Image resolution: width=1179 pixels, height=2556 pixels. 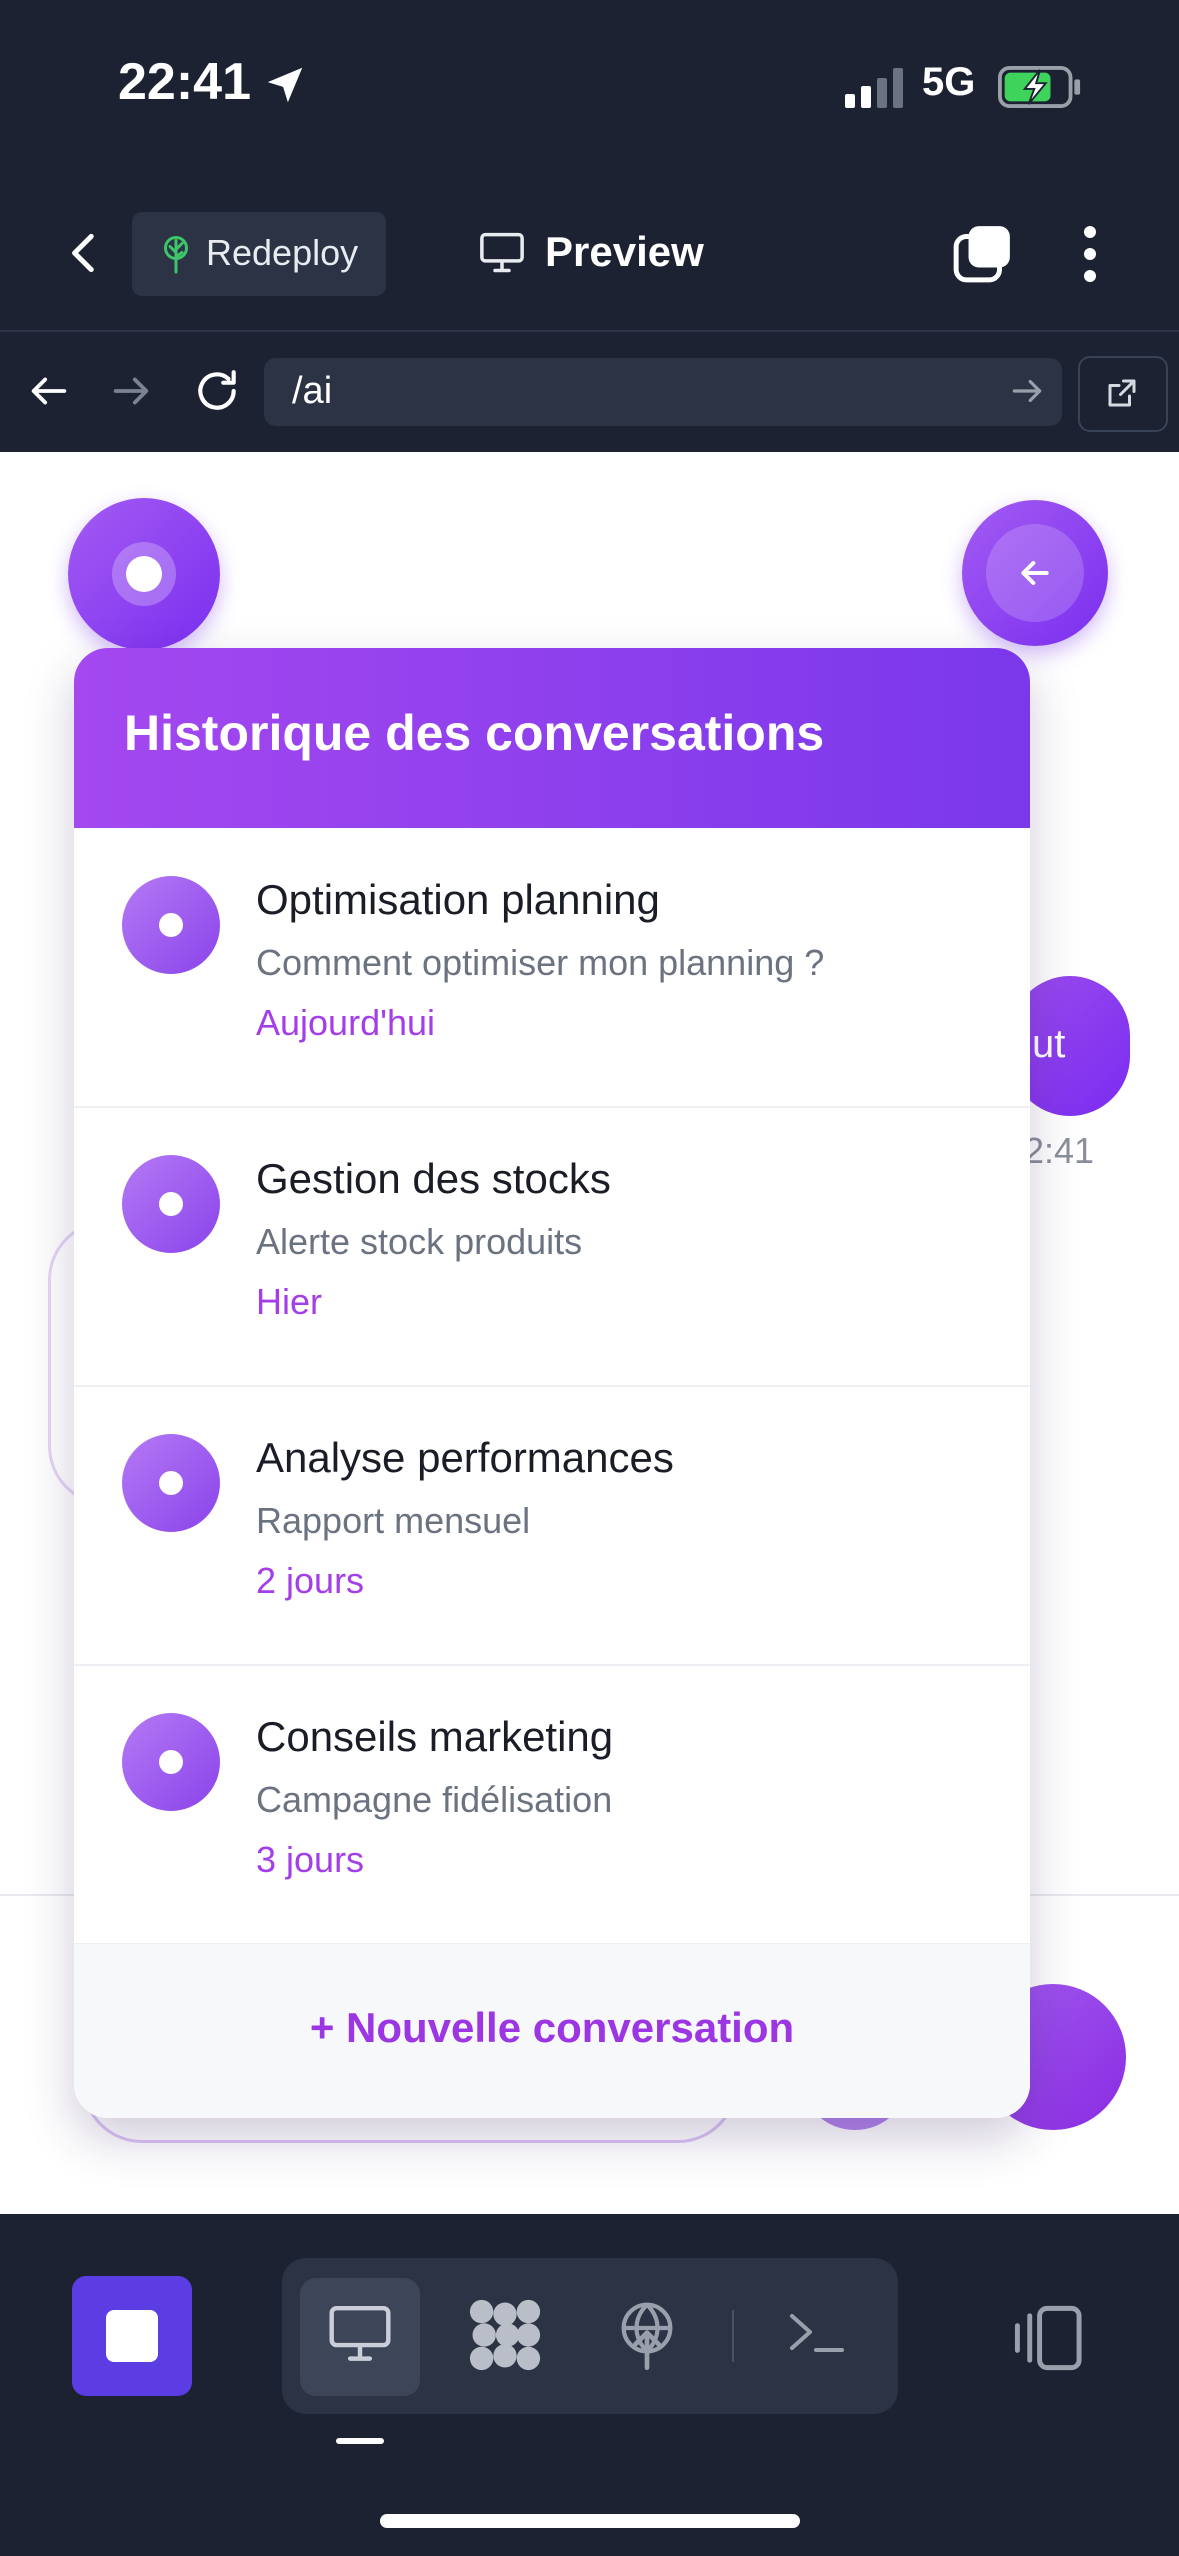 I want to click on location-arrow-icon, so click(x=285, y=85).